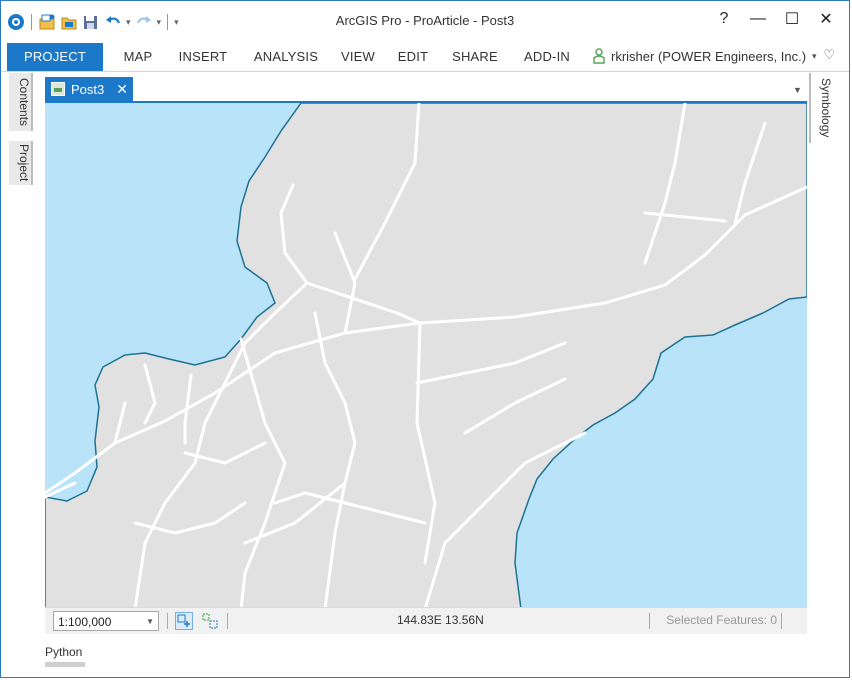 The height and width of the screenshot is (680, 852). I want to click on python-pane-indicator, so click(65, 664).